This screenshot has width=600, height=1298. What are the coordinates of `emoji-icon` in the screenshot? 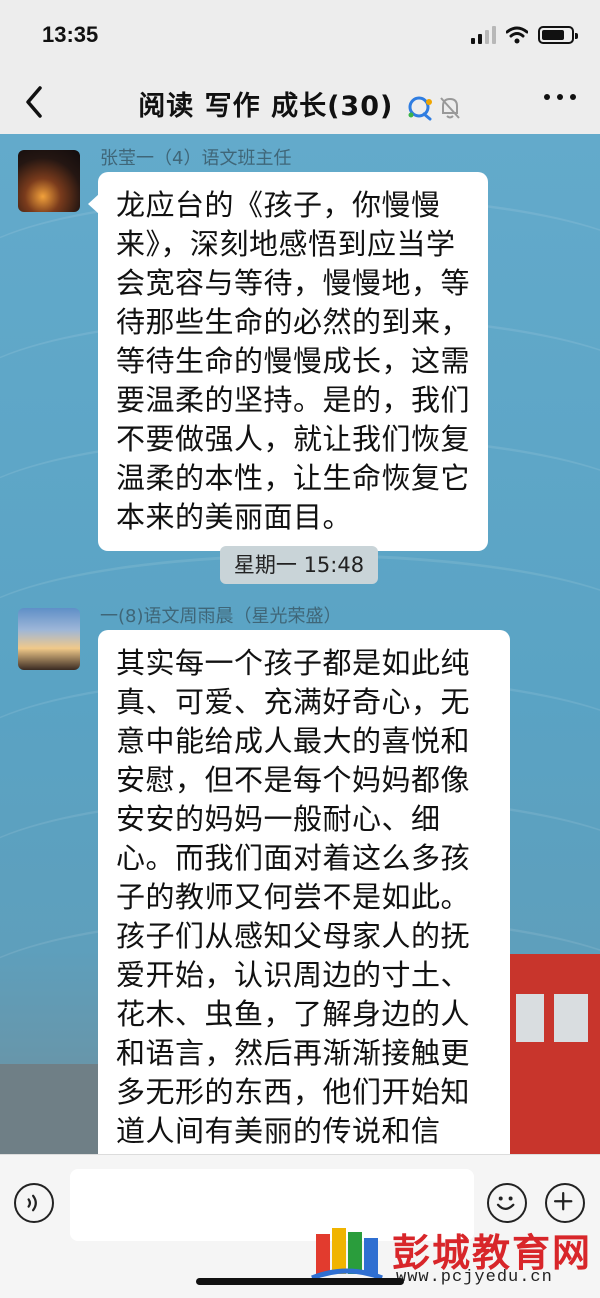 It's located at (507, 1203).